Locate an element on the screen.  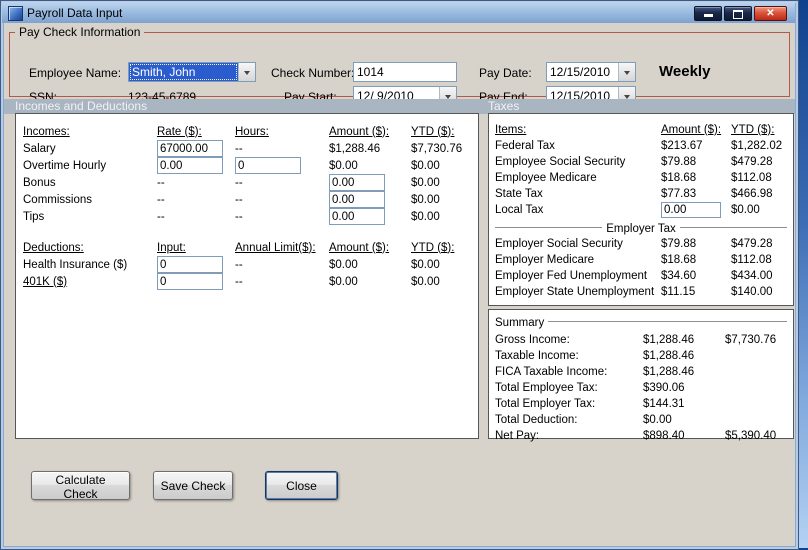
deduction-value: -- is located at coordinates (239, 264).